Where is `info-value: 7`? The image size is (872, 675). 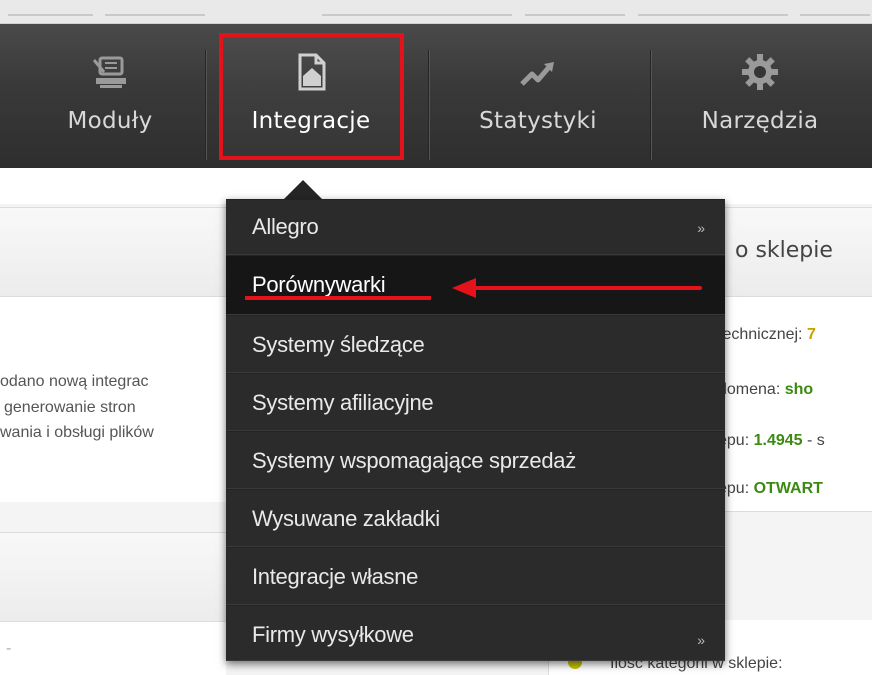 info-value: 7 is located at coordinates (811, 334).